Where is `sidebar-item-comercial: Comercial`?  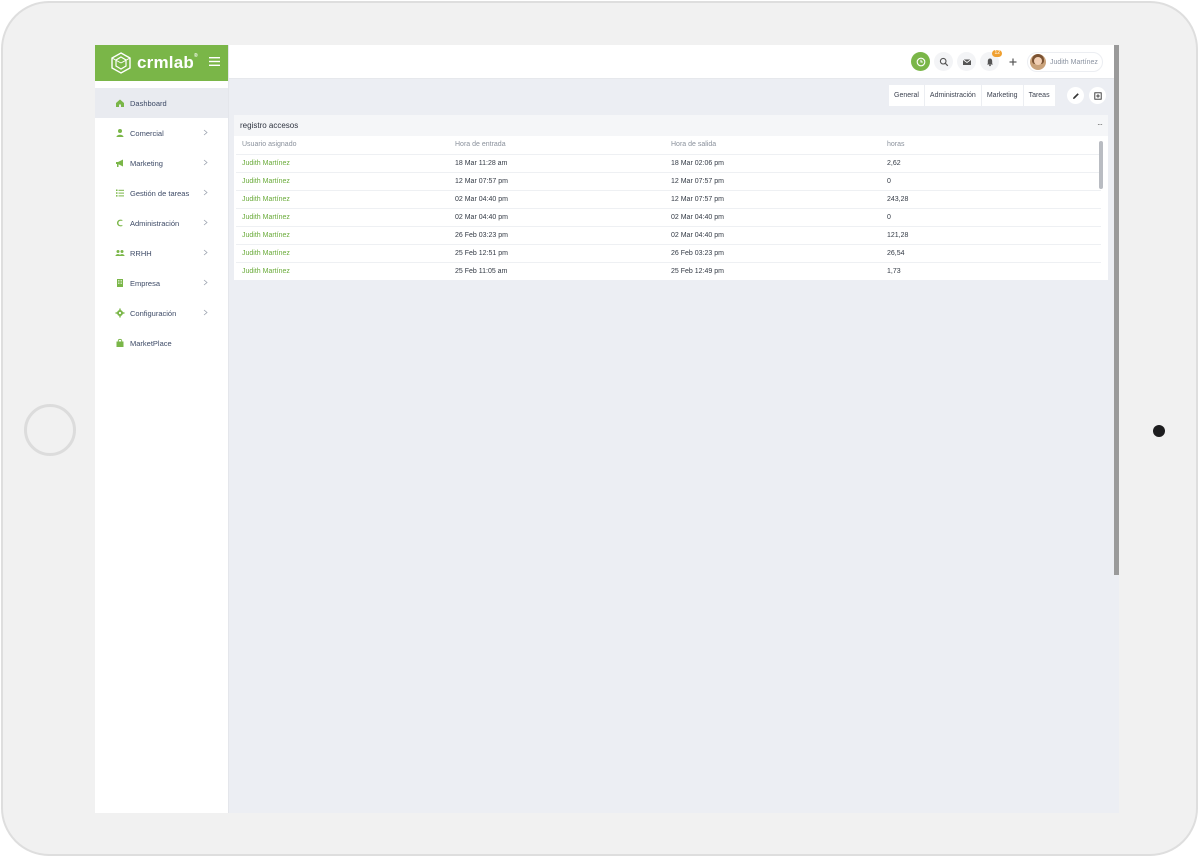 sidebar-item-comercial: Comercial is located at coordinates (161, 133).